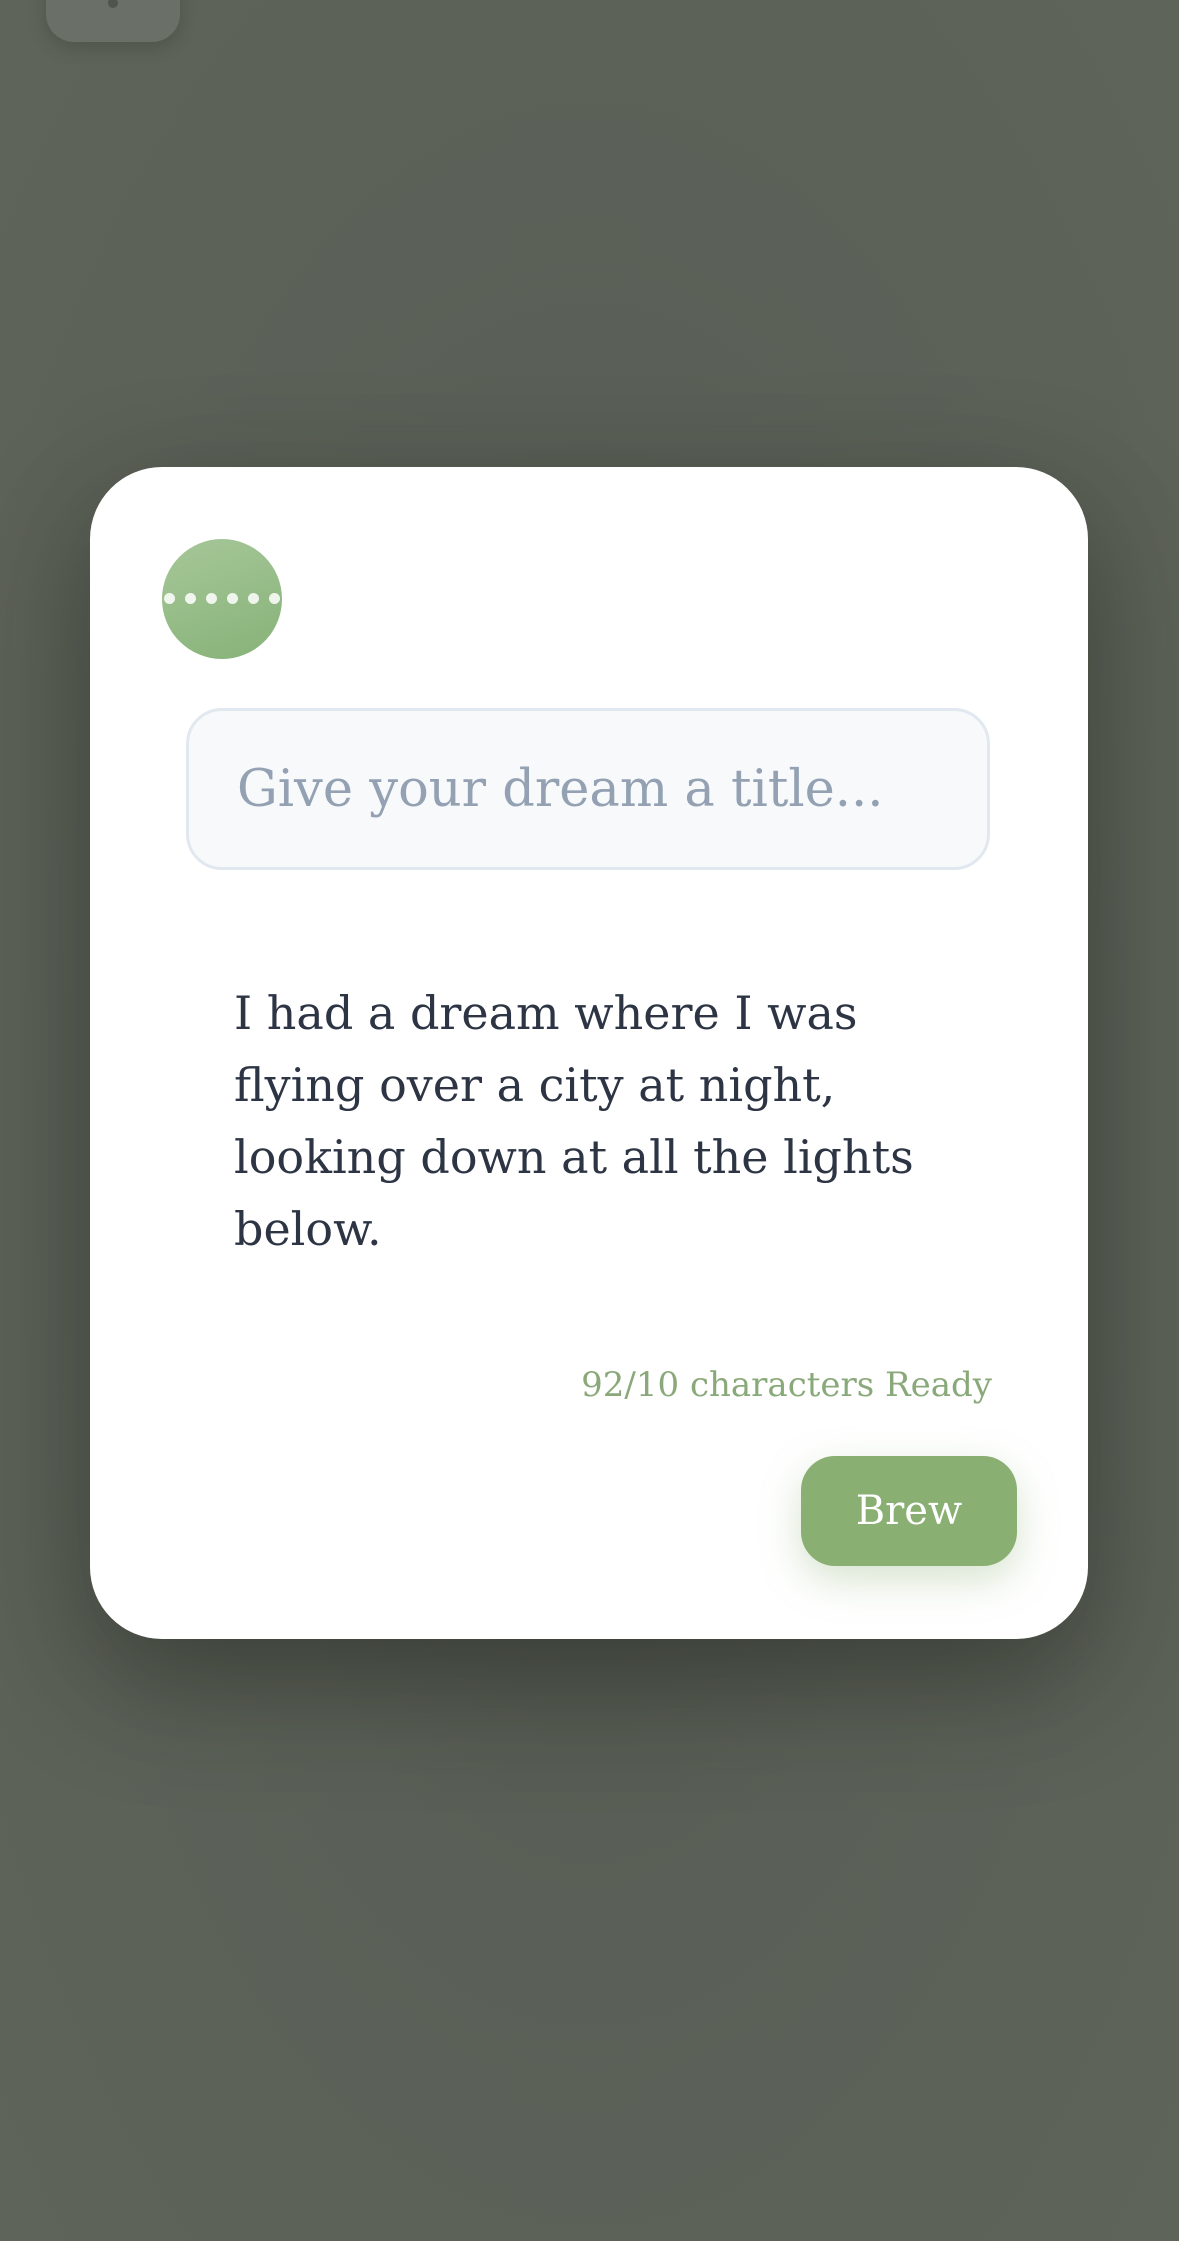 The height and width of the screenshot is (2241, 1179). What do you see at coordinates (588, 789) in the screenshot?
I see `dream-title-input` at bounding box center [588, 789].